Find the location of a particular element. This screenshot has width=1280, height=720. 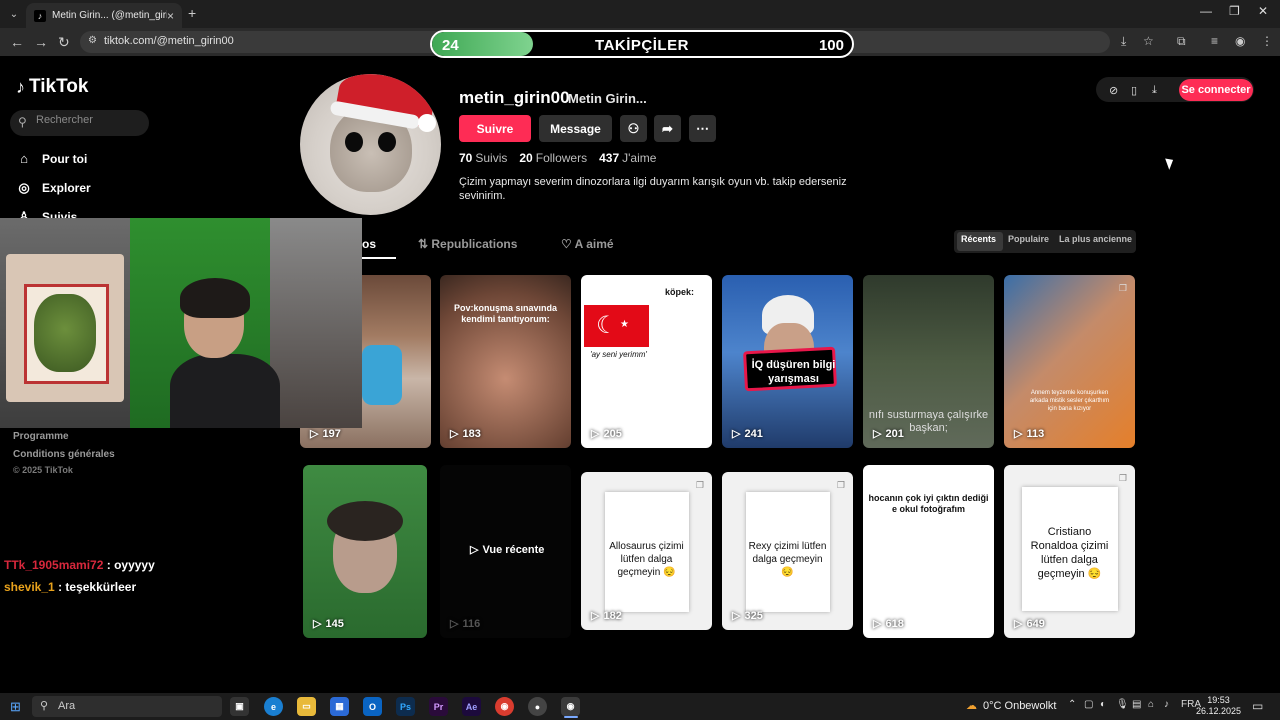

edge-icon: e is located at coordinates (273, 706).